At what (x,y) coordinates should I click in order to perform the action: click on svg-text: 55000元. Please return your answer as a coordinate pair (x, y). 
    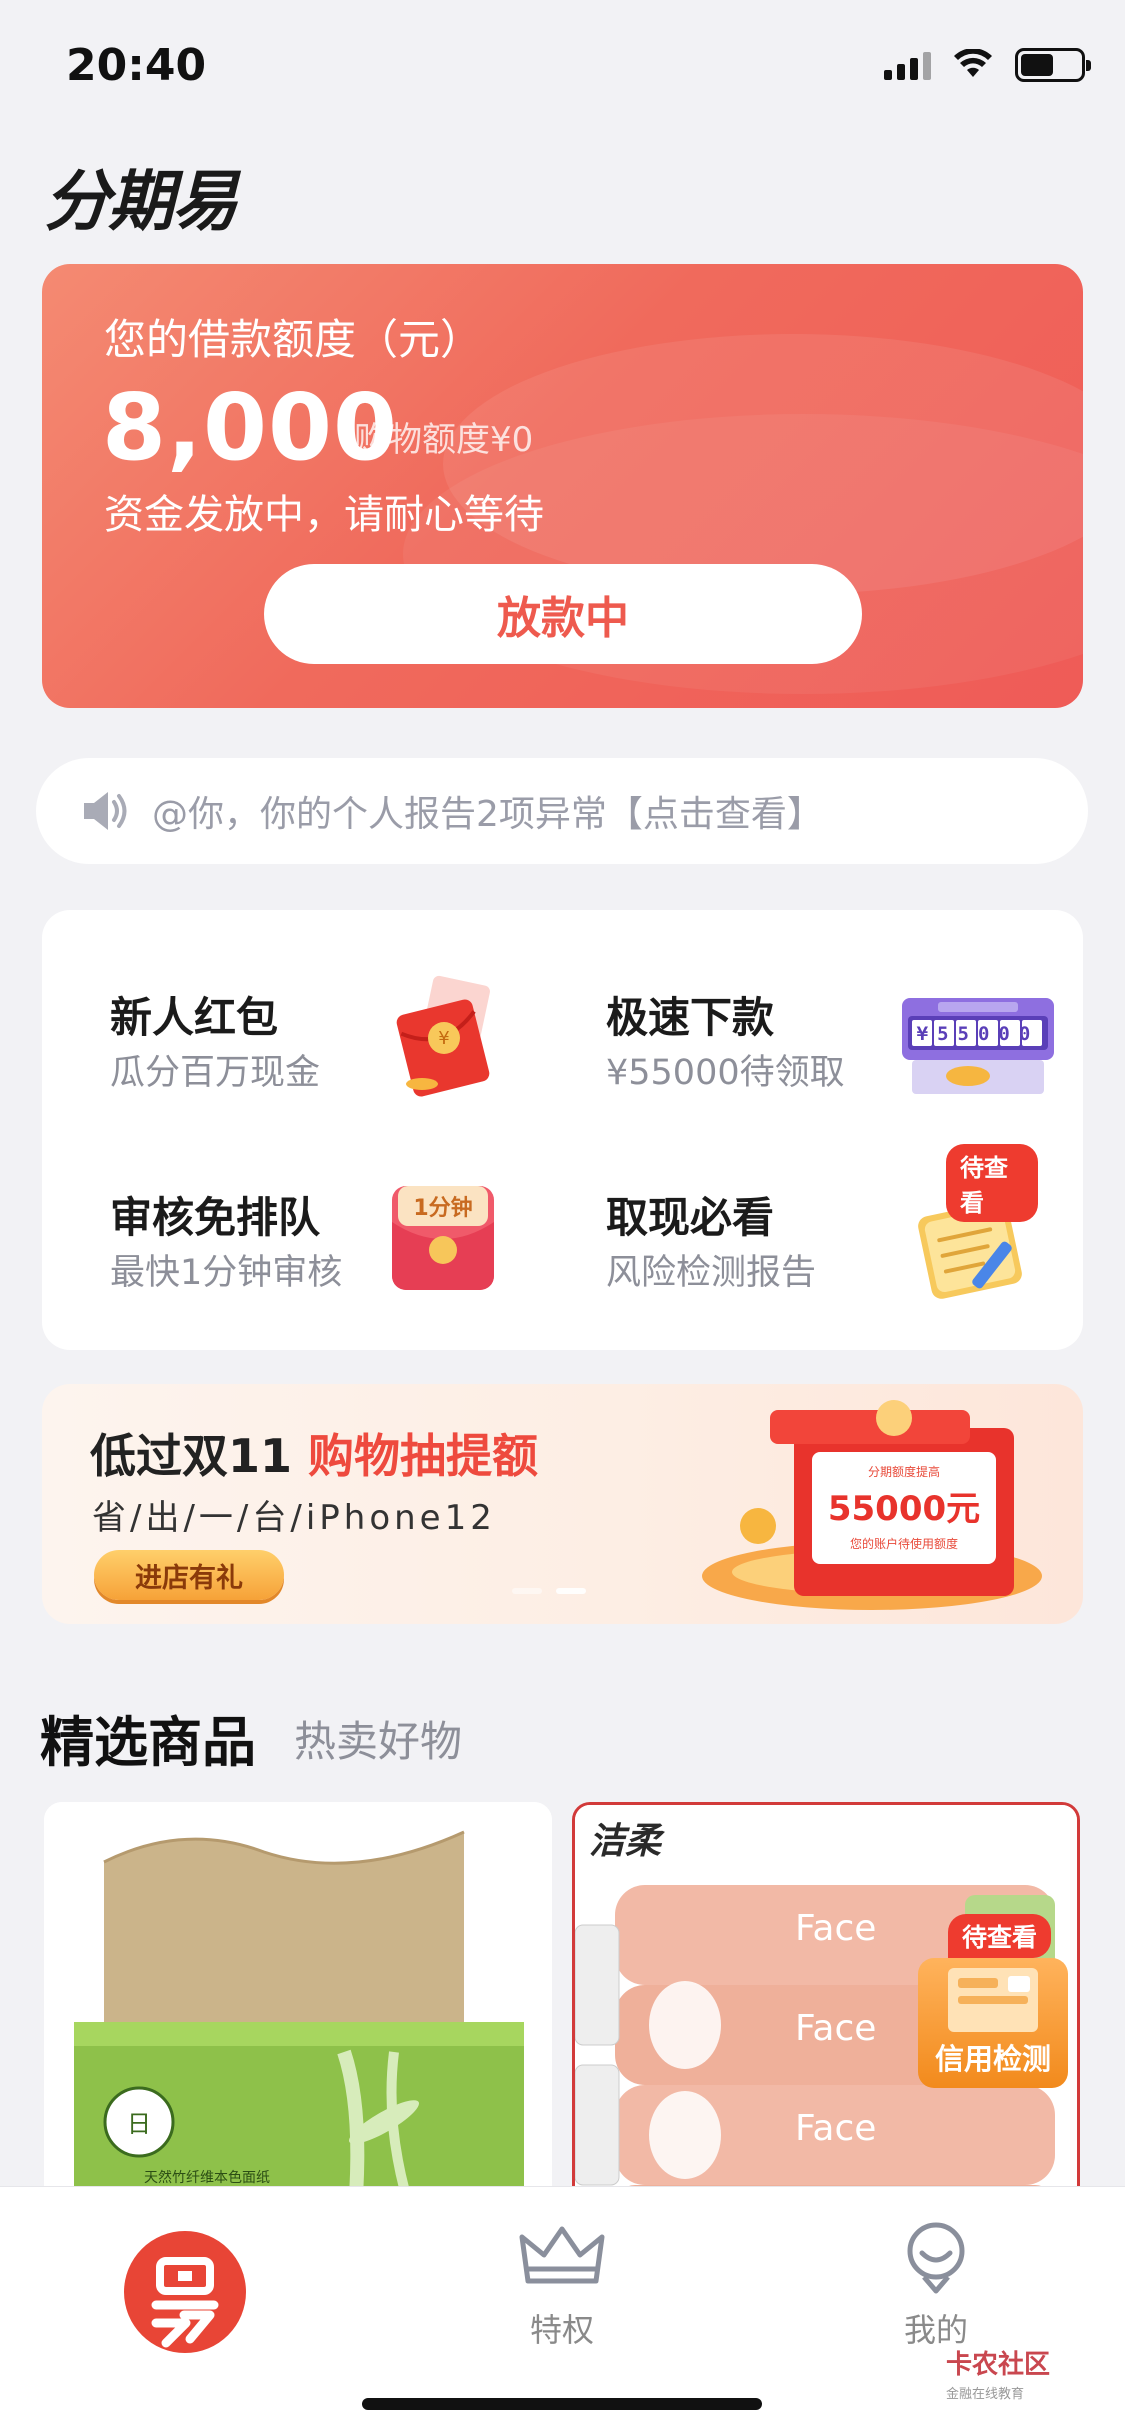
    Looking at the image, I should click on (904, 1509).